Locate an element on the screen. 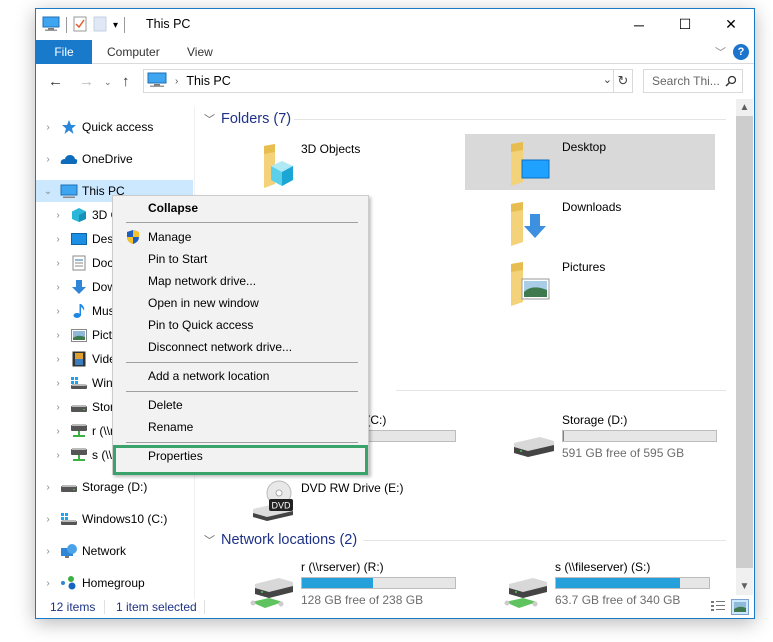 This screenshot has width=773, height=642. network-group-header: ﹀ Network locations (2) is located at coordinates (280, 540).